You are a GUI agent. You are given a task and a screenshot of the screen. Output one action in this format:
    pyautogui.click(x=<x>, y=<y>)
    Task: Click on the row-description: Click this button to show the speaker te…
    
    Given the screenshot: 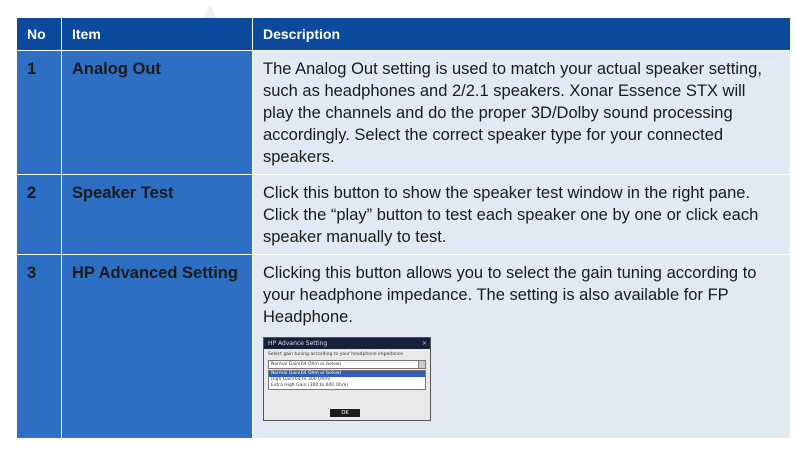 What is the action you would take?
    pyautogui.click(x=521, y=214)
    